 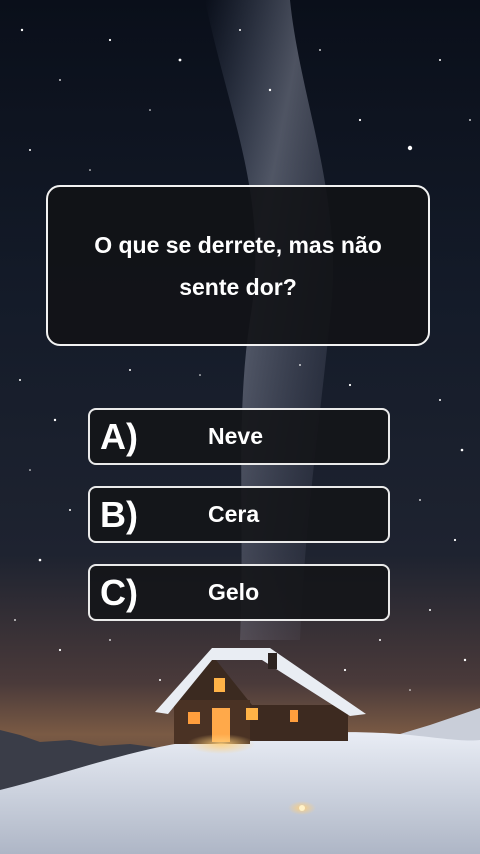 I want to click on answer-label-c: Gelo, so click(x=234, y=592).